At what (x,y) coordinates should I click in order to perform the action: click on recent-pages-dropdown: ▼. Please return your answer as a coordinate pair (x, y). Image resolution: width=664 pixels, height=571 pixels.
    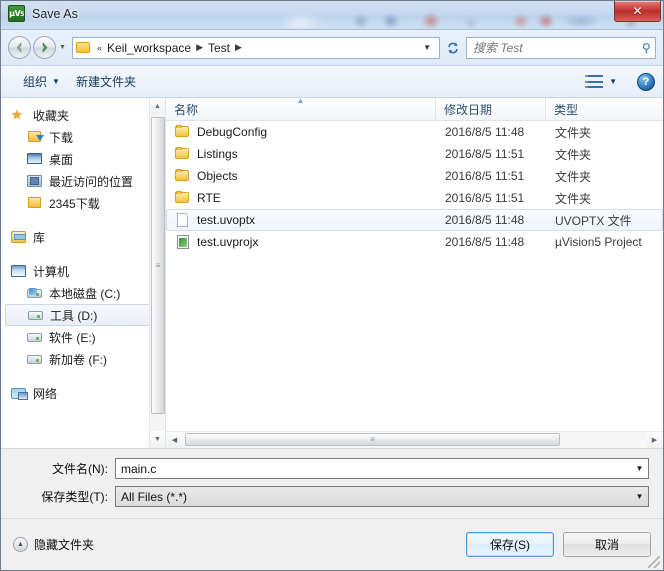
    Looking at the image, I should click on (62, 47).